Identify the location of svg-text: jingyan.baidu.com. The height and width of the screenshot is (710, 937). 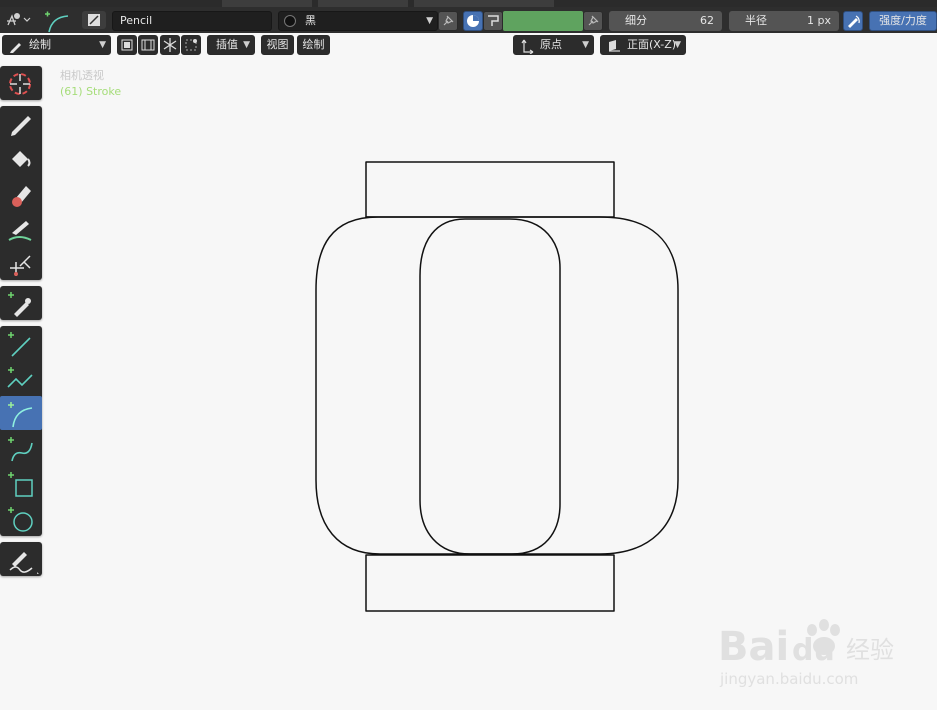
(788, 679).